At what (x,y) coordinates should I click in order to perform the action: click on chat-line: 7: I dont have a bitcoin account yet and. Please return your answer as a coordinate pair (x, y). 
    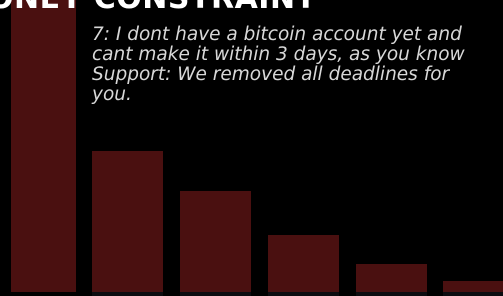
    Looking at the image, I should click on (277, 34).